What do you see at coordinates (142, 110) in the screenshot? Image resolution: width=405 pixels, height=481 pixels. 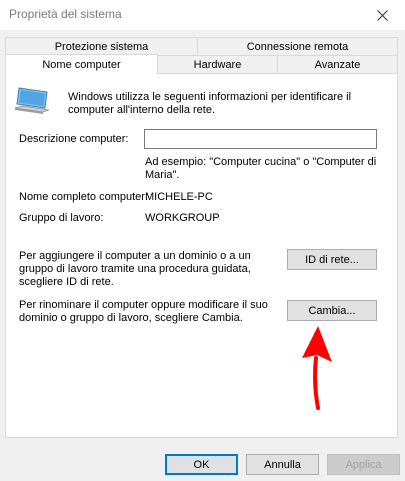 I see `intro-line-2: computer all'interno della rete.` at bounding box center [142, 110].